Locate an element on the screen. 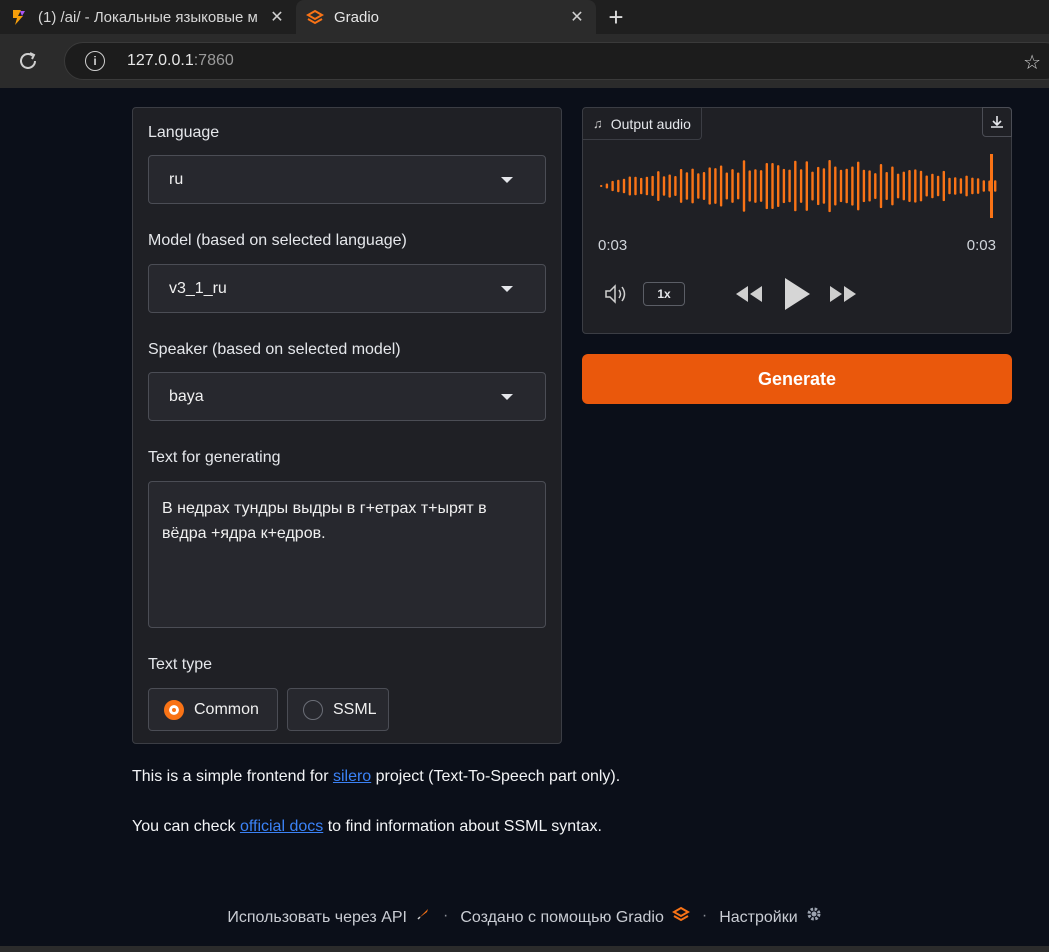  fast-forward-icon is located at coordinates (843, 294).